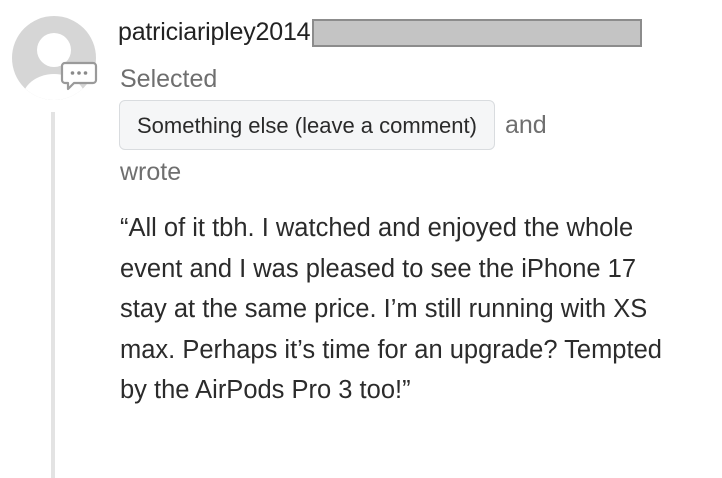 This screenshot has width=722, height=478. I want to click on username: patriciaripley2014, so click(214, 32).